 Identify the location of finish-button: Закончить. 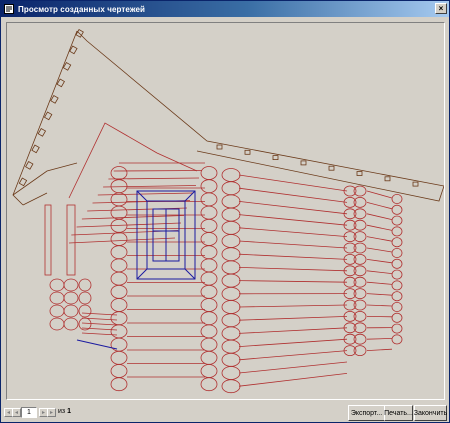
(430, 413).